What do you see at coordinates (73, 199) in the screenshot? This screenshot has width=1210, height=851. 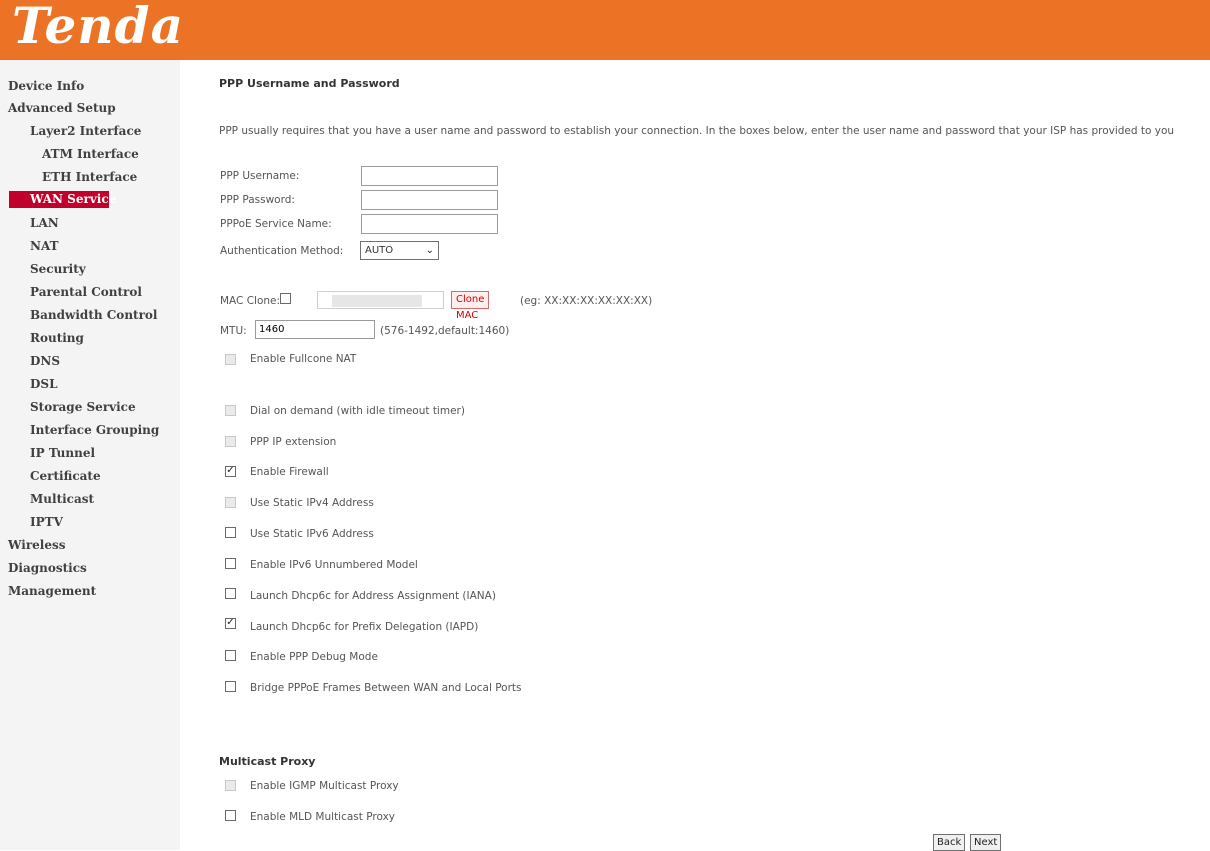 I see `sidebar-item-wan-service: WAN Service` at bounding box center [73, 199].